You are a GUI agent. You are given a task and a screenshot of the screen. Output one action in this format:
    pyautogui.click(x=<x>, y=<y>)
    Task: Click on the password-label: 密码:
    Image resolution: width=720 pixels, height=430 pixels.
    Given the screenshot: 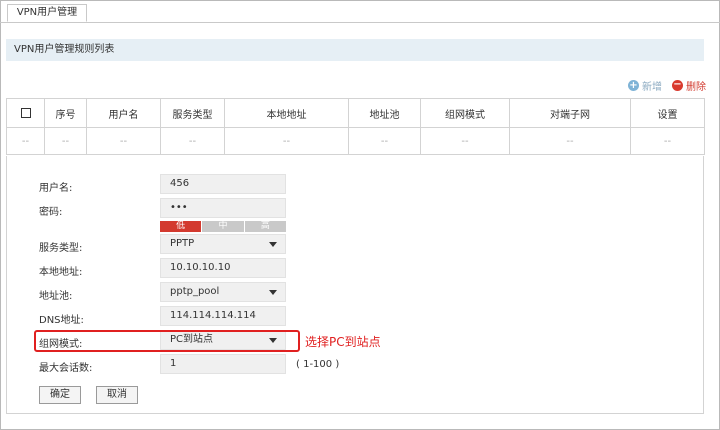 What is the action you would take?
    pyautogui.click(x=51, y=212)
    